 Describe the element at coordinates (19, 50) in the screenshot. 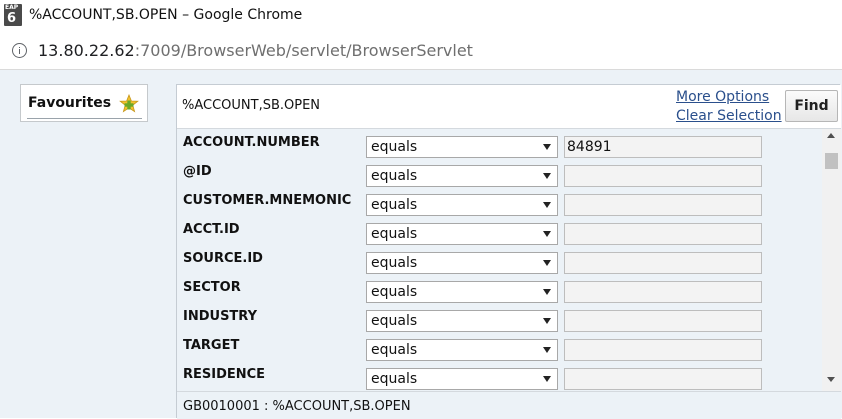

I see `info-icon` at that location.